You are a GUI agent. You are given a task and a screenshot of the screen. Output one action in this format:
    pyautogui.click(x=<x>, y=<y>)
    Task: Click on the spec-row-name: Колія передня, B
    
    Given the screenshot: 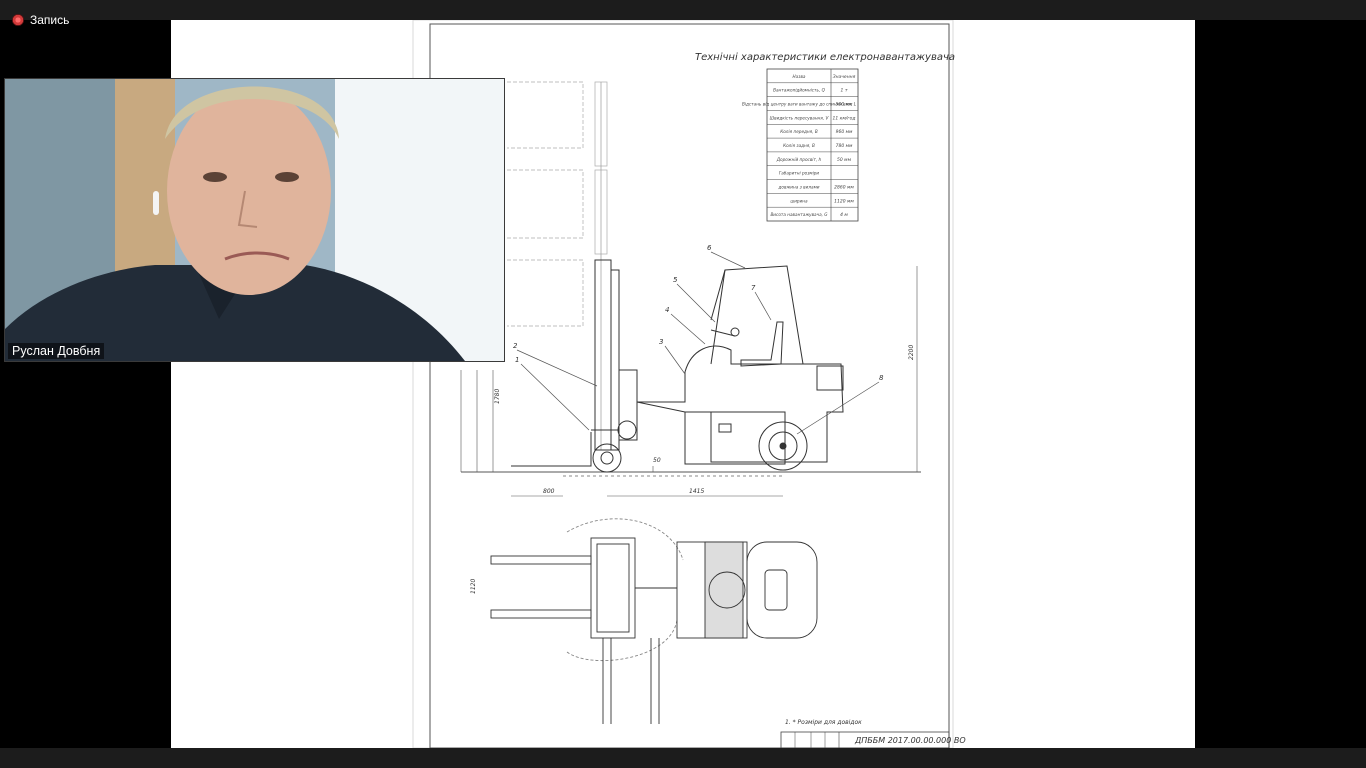 What is the action you would take?
    pyautogui.click(x=799, y=131)
    